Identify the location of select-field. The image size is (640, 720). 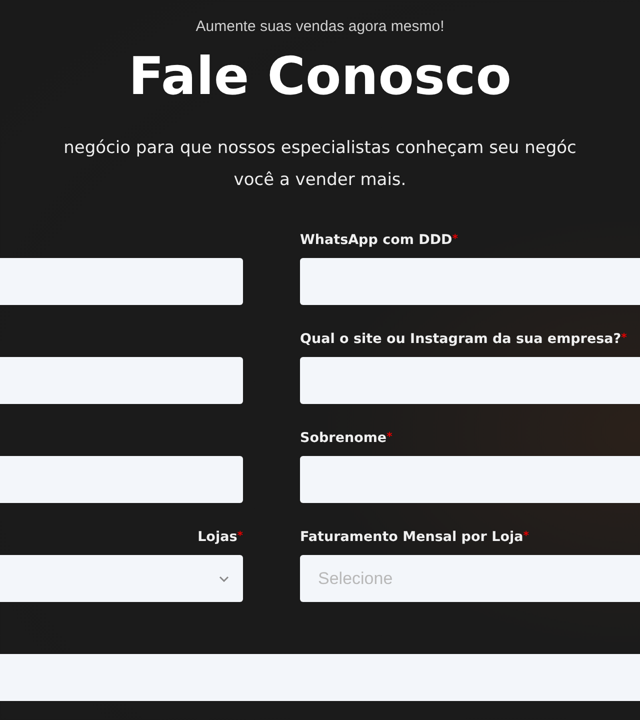
(121, 578).